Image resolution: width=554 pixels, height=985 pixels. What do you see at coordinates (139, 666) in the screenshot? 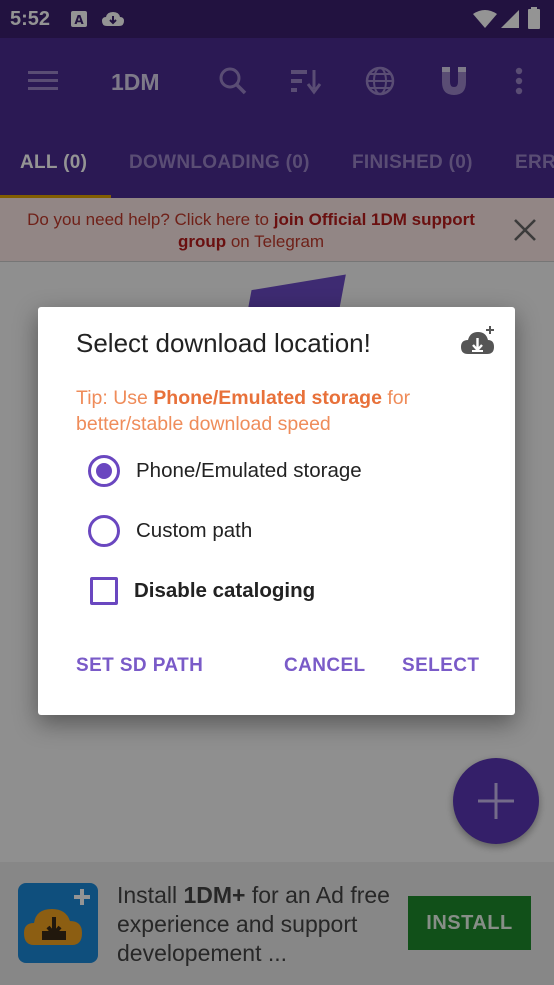
I see `set-sd-path-button: SET SD PATH` at bounding box center [139, 666].